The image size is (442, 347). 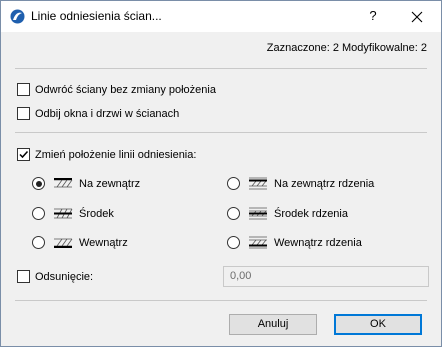 What do you see at coordinates (63, 183) in the screenshot?
I see `wall-outside-icon` at bounding box center [63, 183].